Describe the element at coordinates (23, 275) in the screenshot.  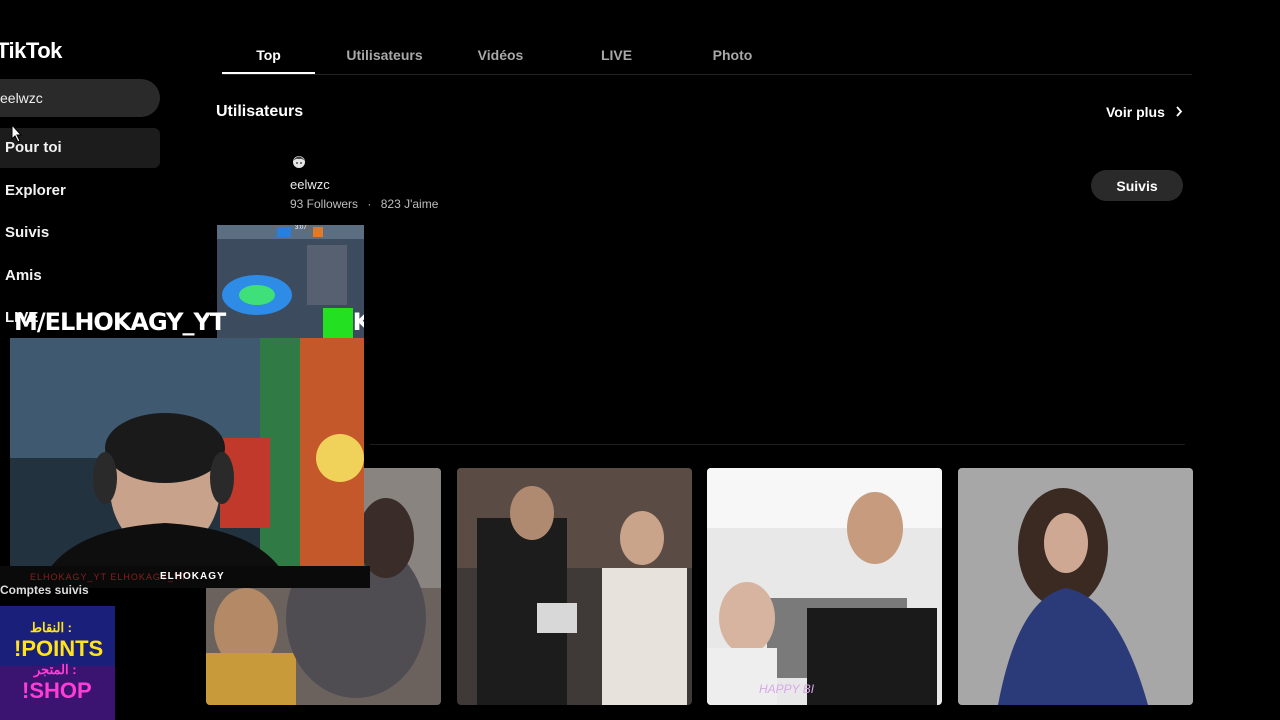
I see `sidebar-item-friends: Amis` at that location.